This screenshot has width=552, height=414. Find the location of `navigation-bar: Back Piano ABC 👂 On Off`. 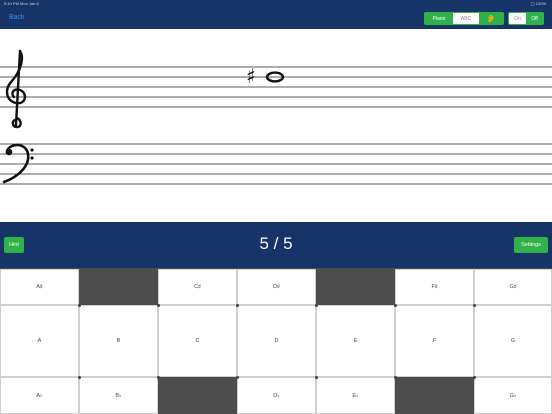

navigation-bar: Back Piano ABC 👂 On Off is located at coordinates (276, 18).